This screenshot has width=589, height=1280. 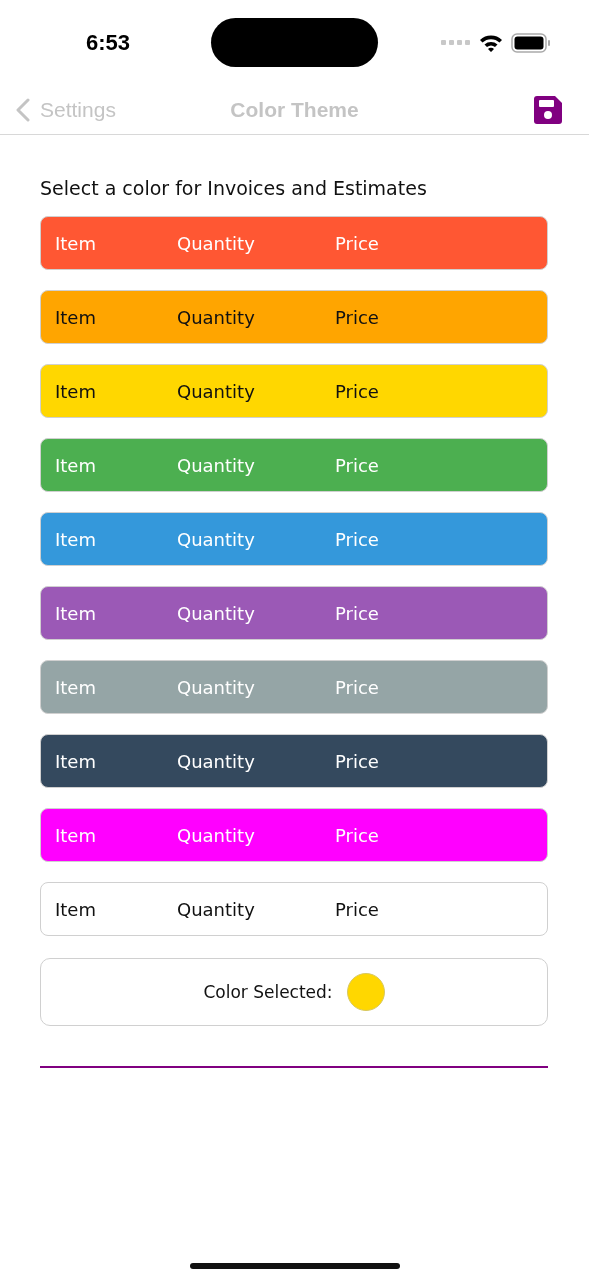 What do you see at coordinates (66, 109) in the screenshot?
I see `back-button: Settings` at bounding box center [66, 109].